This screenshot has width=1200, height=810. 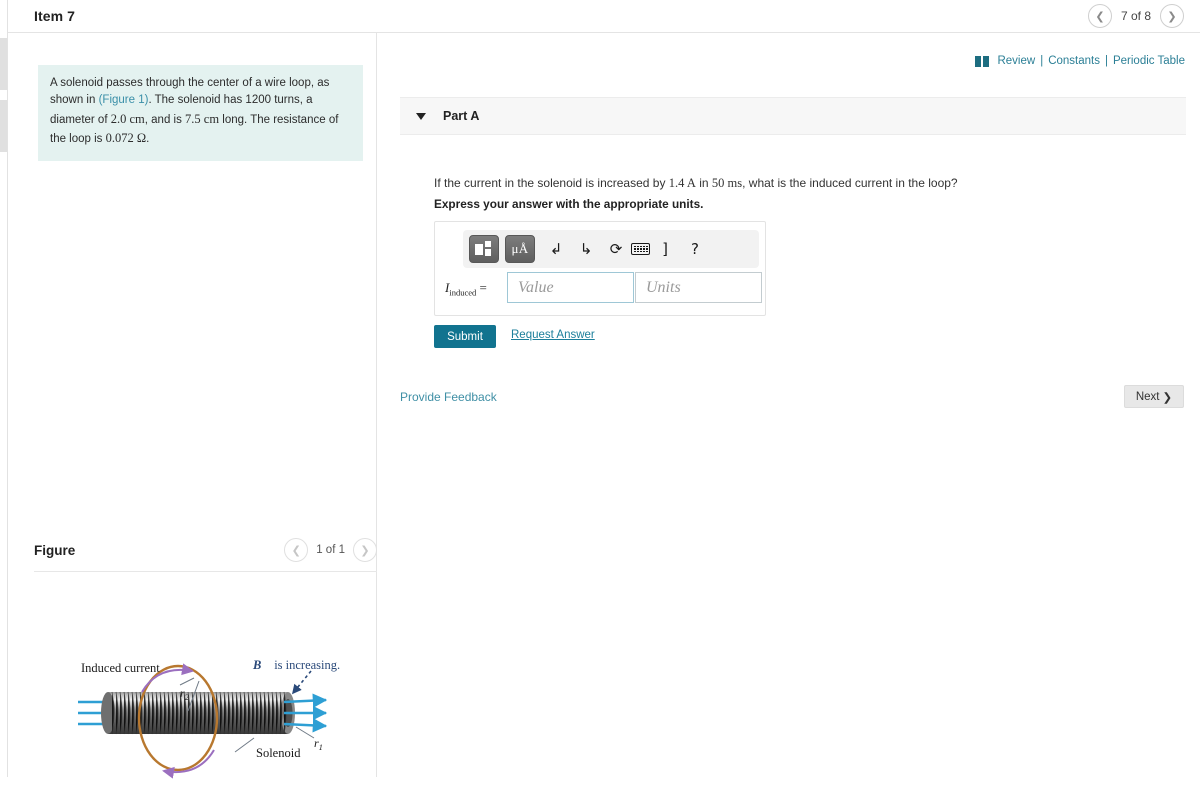 I want to click on top-bar: Item 7 ❮ 7 of 8 ❯, so click(x=604, y=16).